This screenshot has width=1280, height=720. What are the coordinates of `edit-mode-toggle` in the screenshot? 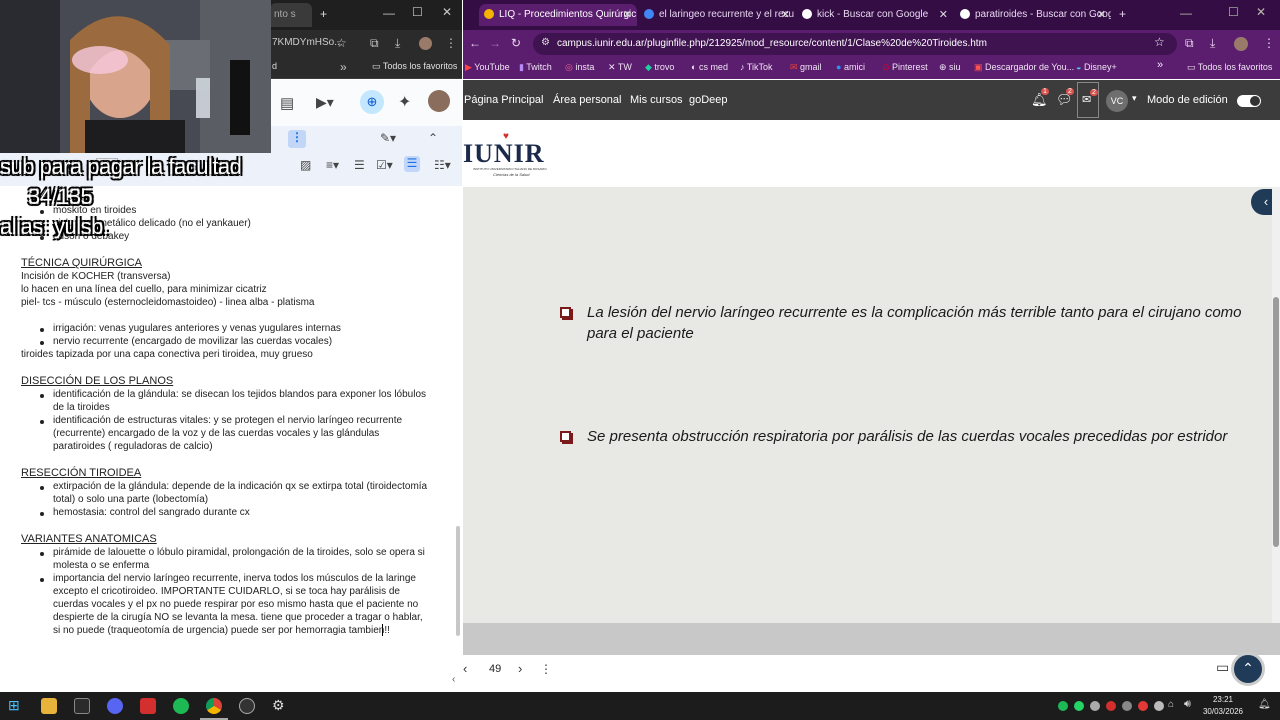 It's located at (1249, 101).